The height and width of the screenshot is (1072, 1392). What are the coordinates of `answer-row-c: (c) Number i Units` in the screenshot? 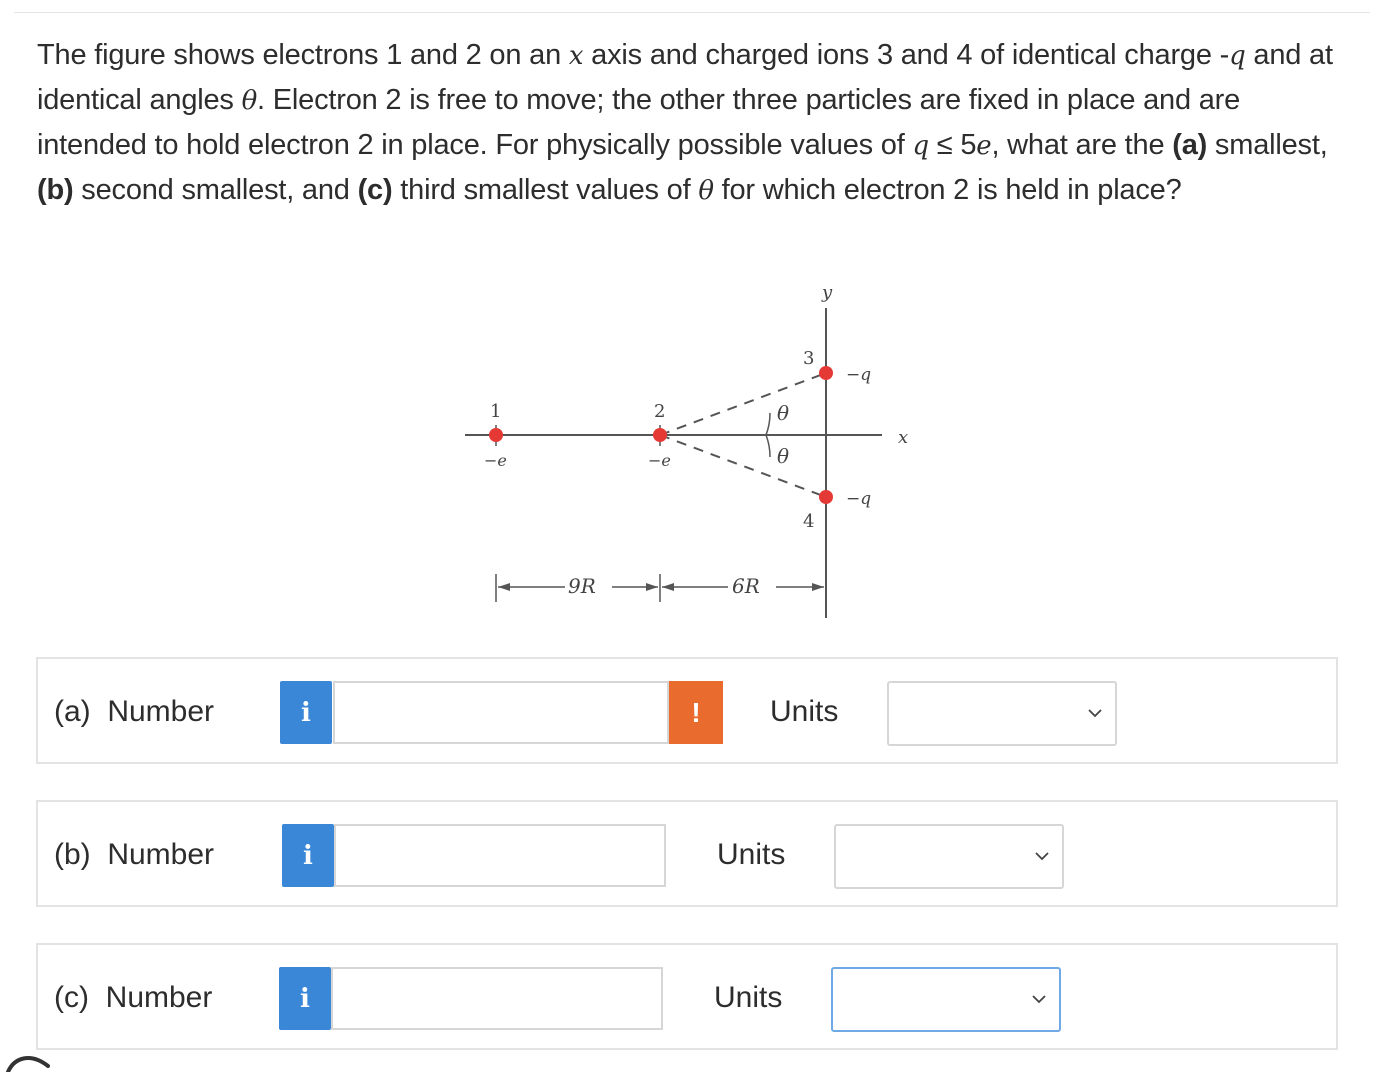 It's located at (687, 996).